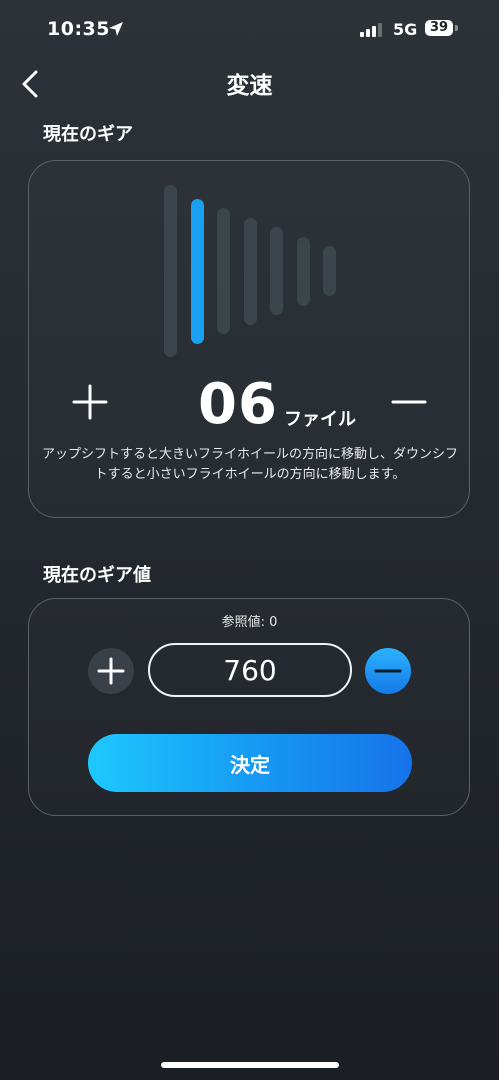 Image resolution: width=499 pixels, height=1080 pixels. What do you see at coordinates (116, 29) in the screenshot?
I see `location-arrow-icon` at bounding box center [116, 29].